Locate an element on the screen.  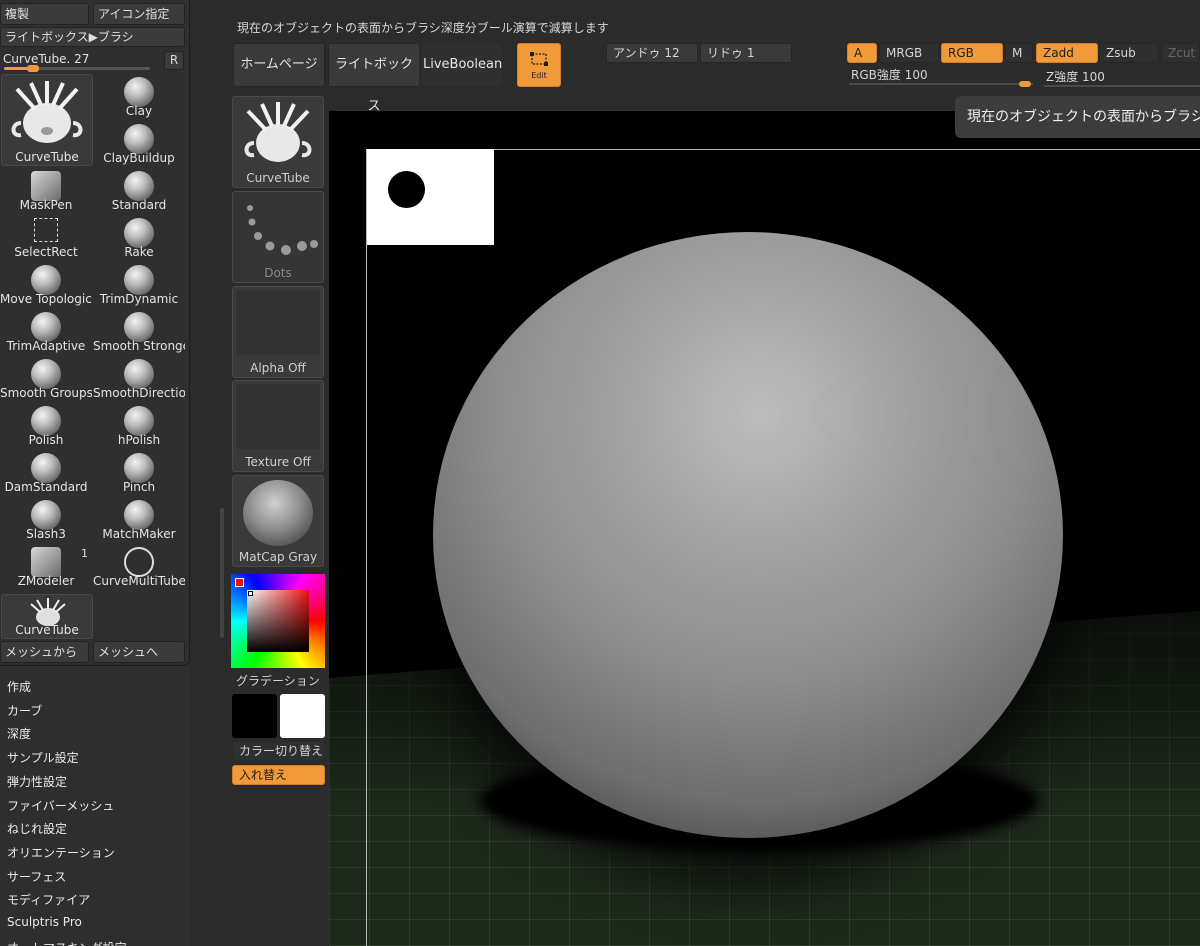
brush-item: DamStandard is located at coordinates (46, 472).